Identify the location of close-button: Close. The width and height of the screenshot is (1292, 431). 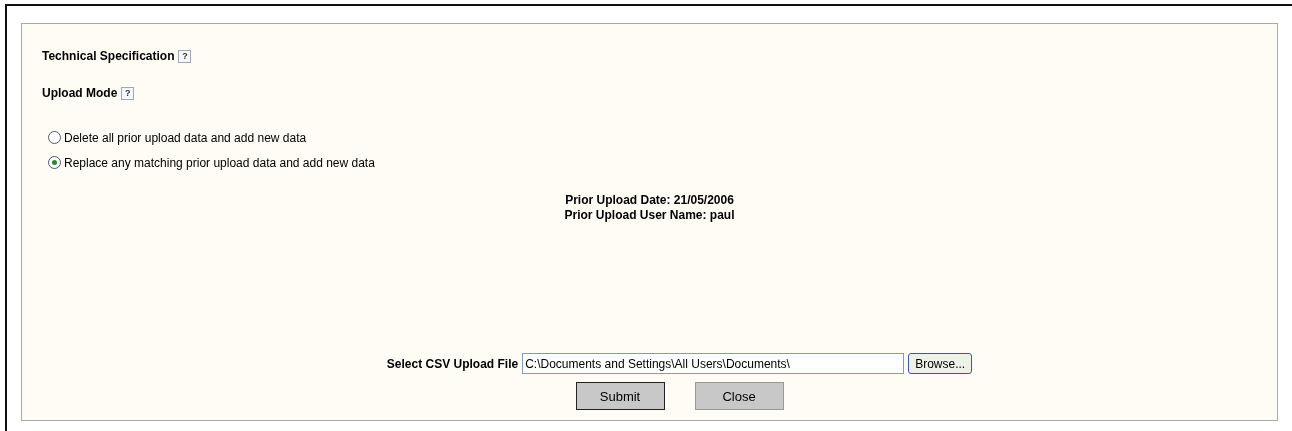
(739, 396).